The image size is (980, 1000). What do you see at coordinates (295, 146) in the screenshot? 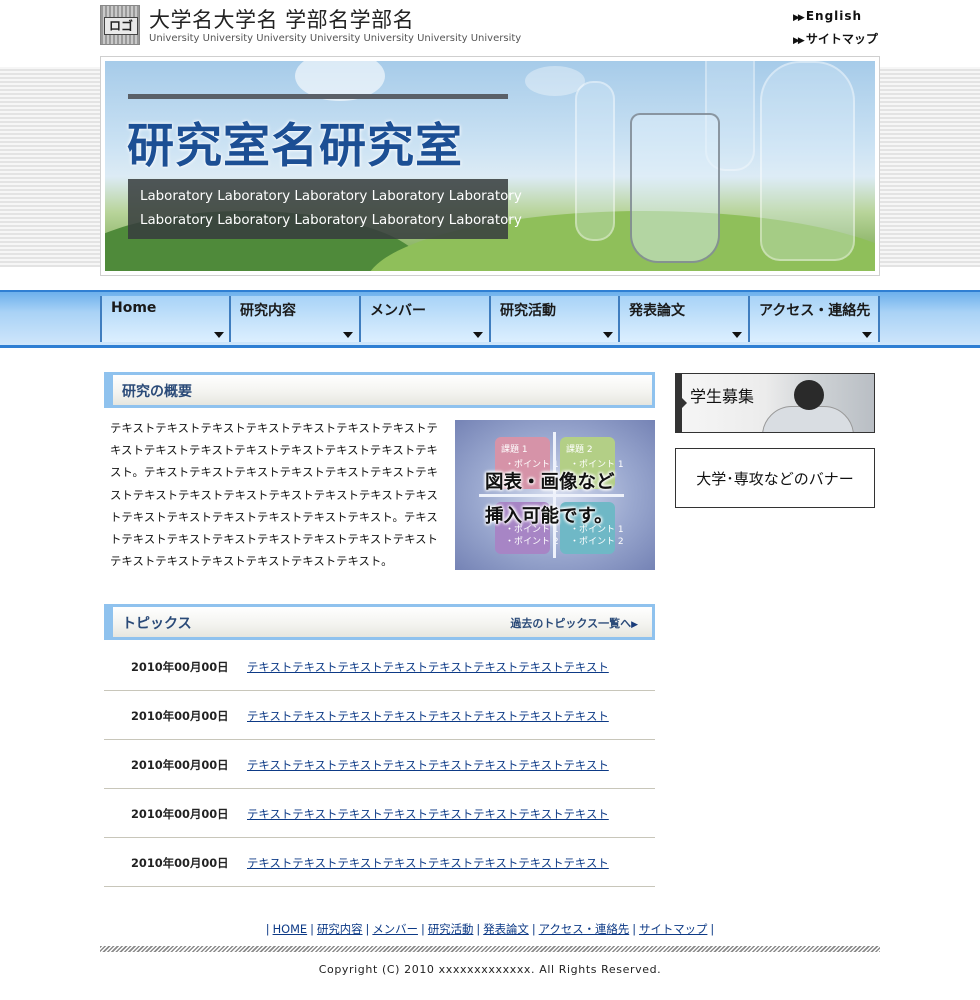
I see `hero-title: 研究室名研究室` at bounding box center [295, 146].